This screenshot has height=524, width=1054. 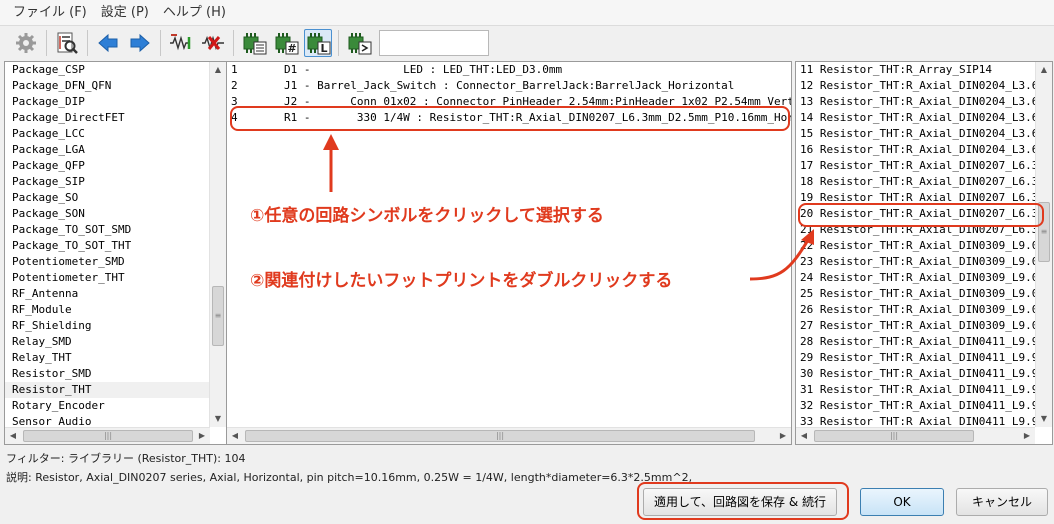 What do you see at coordinates (323, 48) in the screenshot?
I see `svg-text: L` at bounding box center [323, 48].